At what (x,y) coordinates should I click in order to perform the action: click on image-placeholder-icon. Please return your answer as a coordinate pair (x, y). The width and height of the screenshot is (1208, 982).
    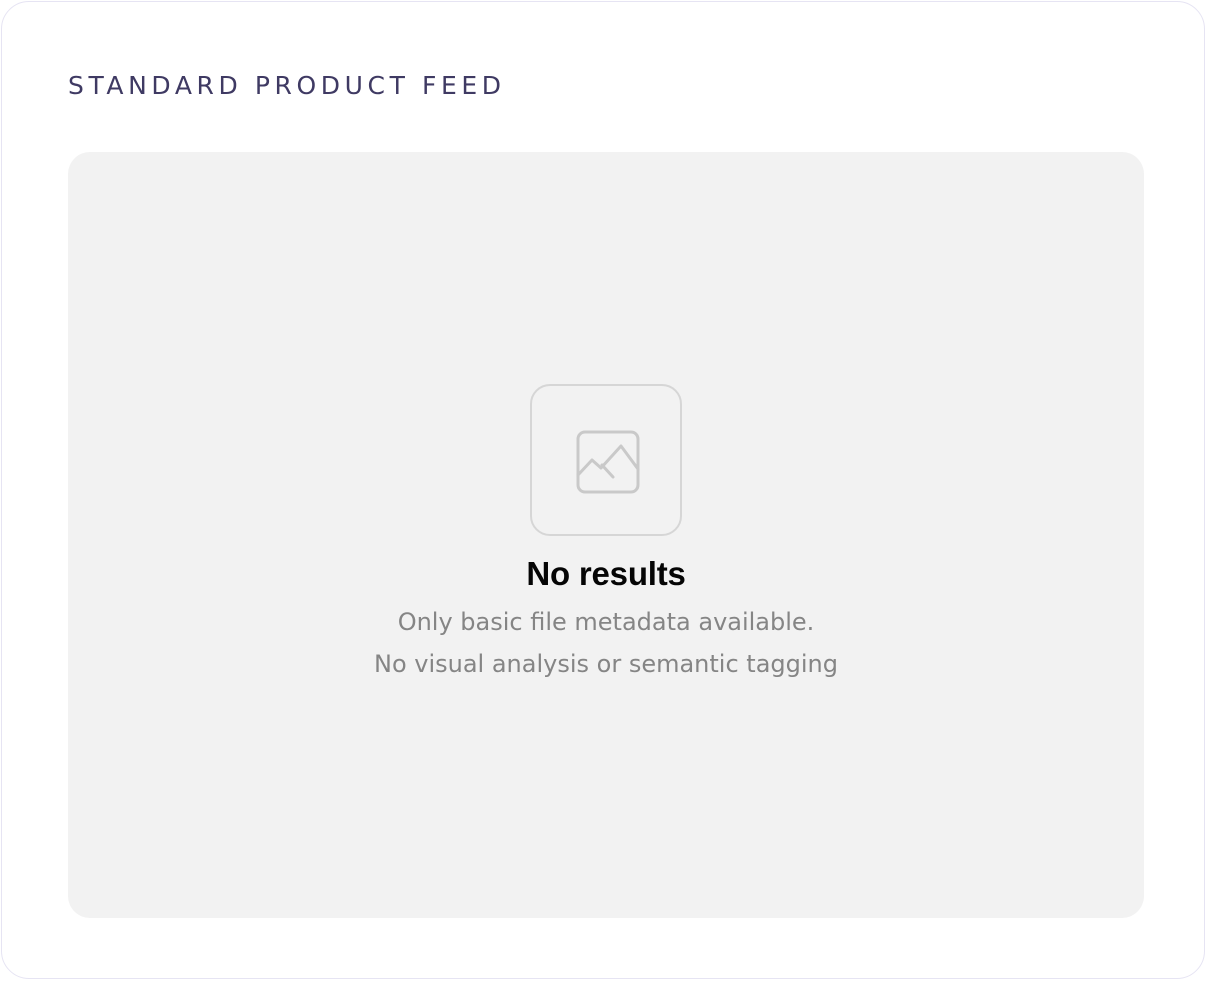
    Looking at the image, I should click on (608, 462).